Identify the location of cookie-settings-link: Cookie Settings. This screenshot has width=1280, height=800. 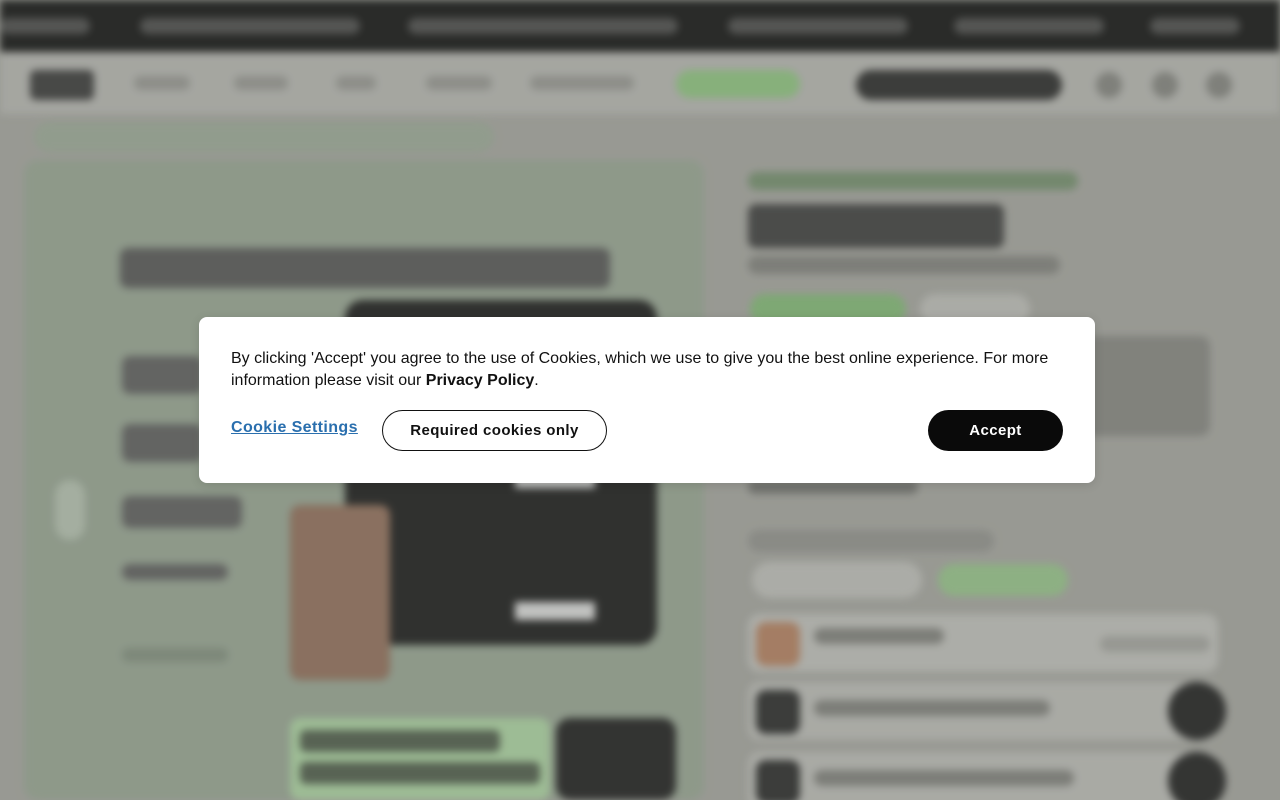
(294, 428).